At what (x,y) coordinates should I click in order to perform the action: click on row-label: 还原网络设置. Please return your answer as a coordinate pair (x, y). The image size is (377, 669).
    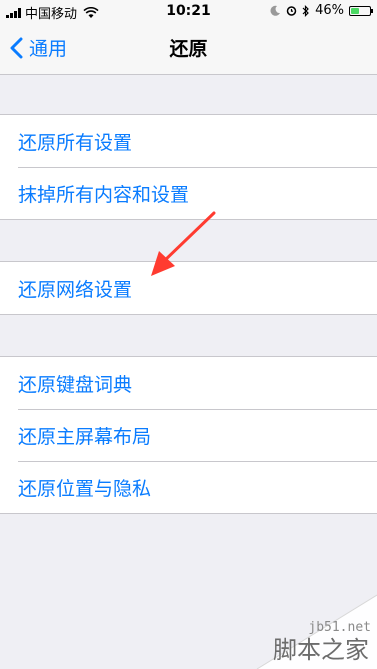
    Looking at the image, I should click on (75, 289).